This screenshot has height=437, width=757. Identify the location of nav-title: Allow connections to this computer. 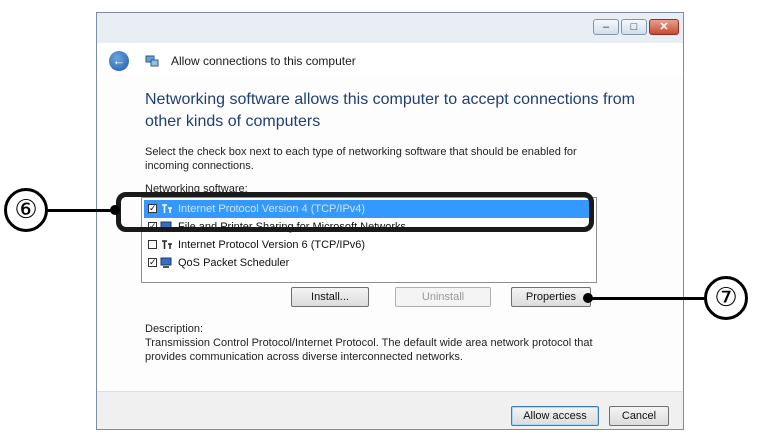
(263, 61).